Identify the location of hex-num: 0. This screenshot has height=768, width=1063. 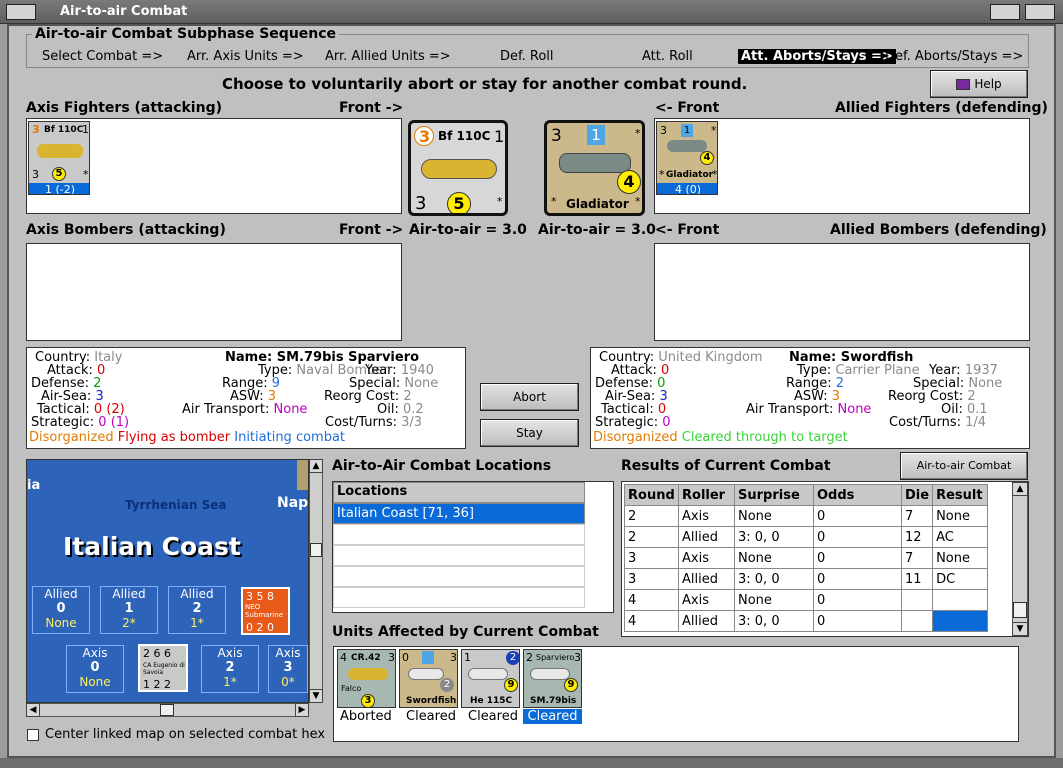
(95, 667).